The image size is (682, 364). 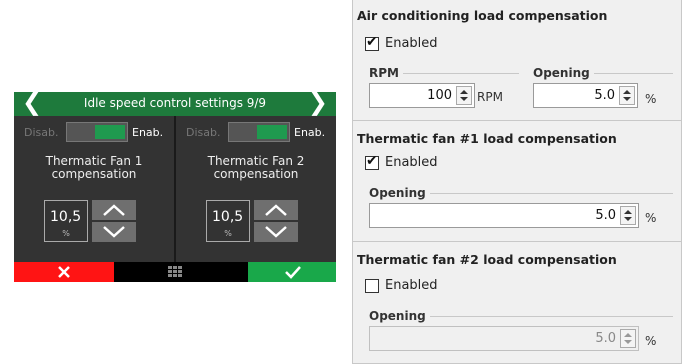 What do you see at coordinates (490, 97) in the screenshot?
I see `rpm-unit: RPM` at bounding box center [490, 97].